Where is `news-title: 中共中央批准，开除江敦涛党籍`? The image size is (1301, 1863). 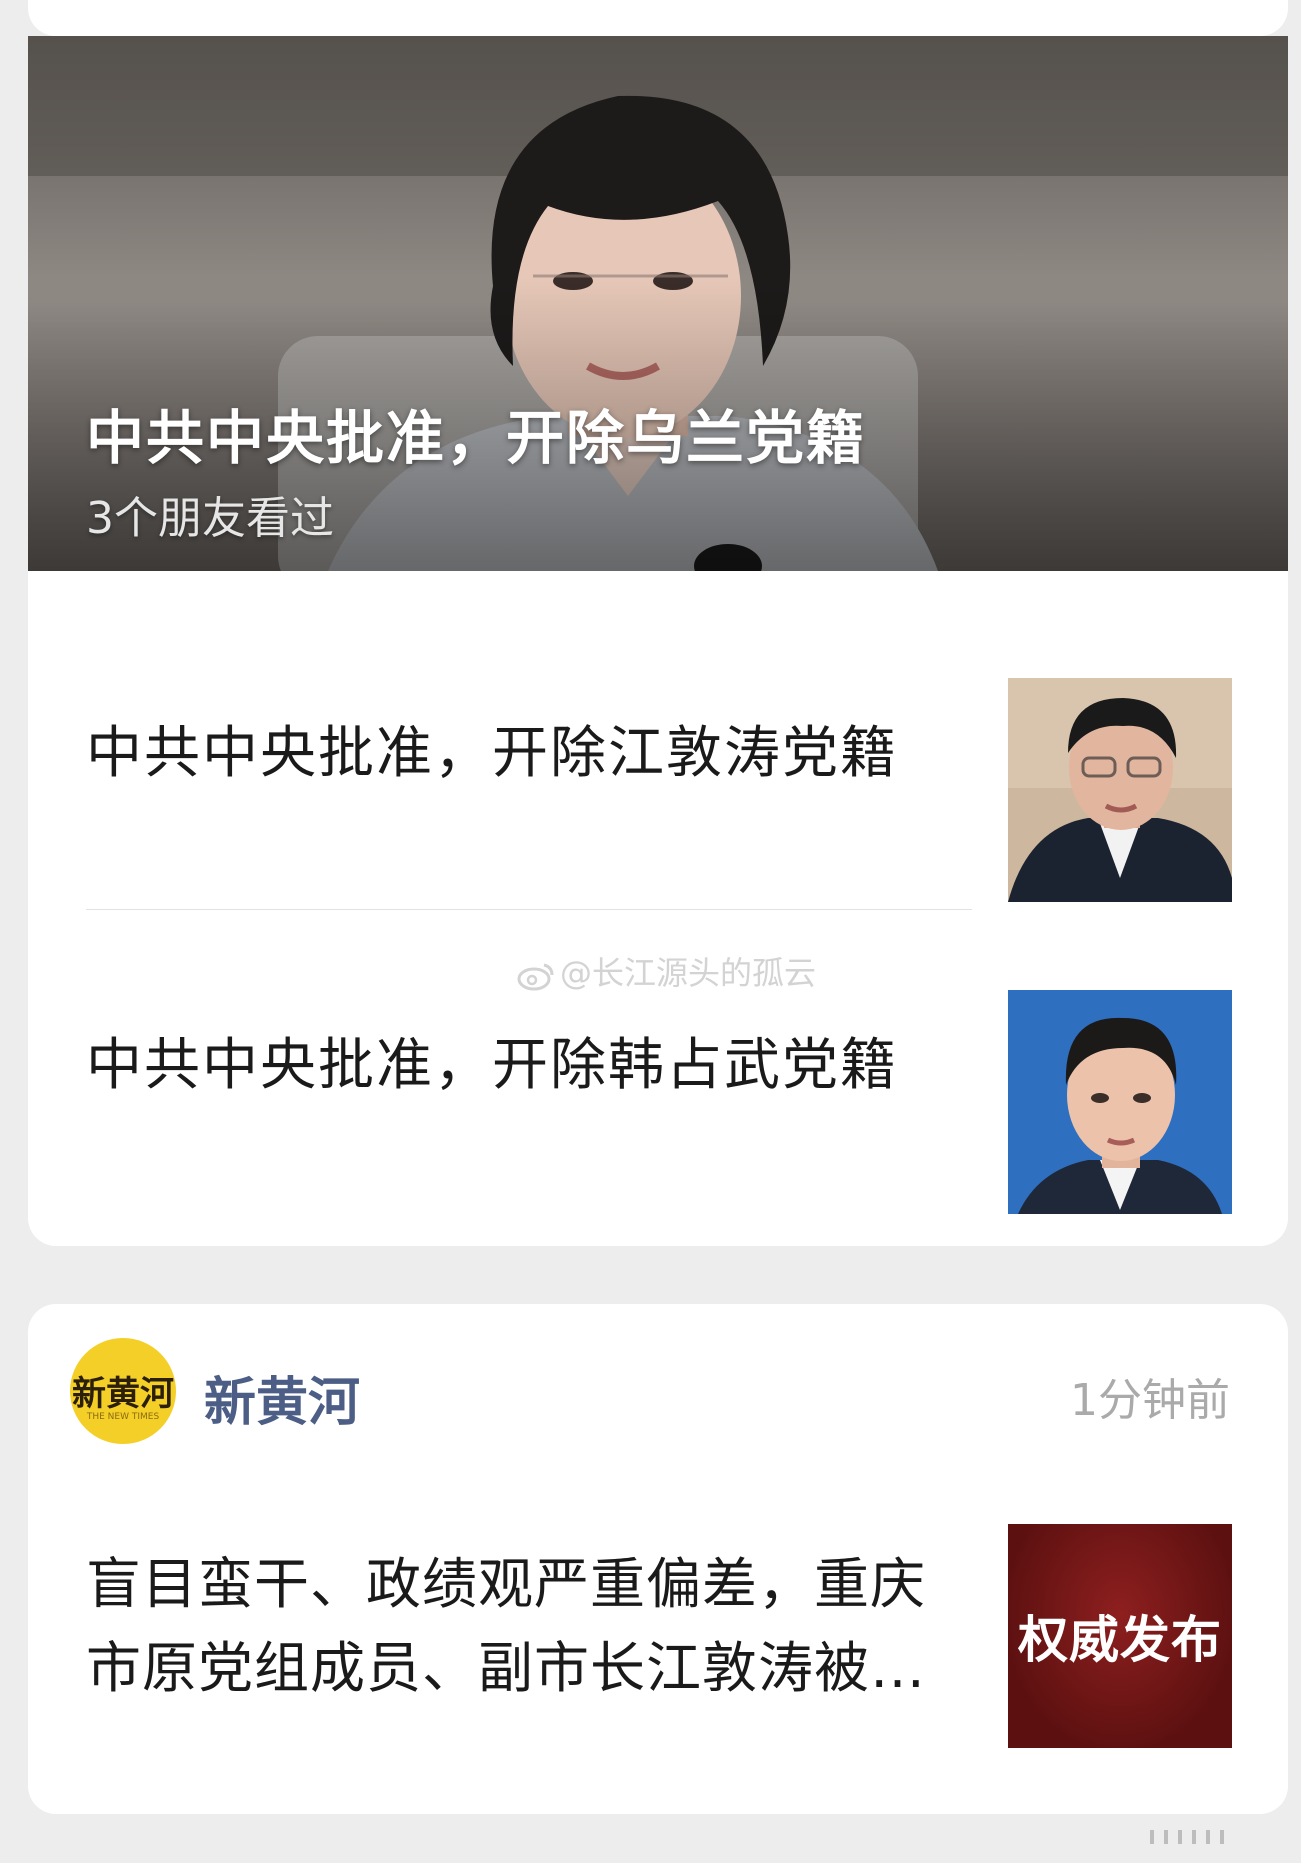 news-title: 中共中央批准，开除江敦涛党籍 is located at coordinates (492, 748).